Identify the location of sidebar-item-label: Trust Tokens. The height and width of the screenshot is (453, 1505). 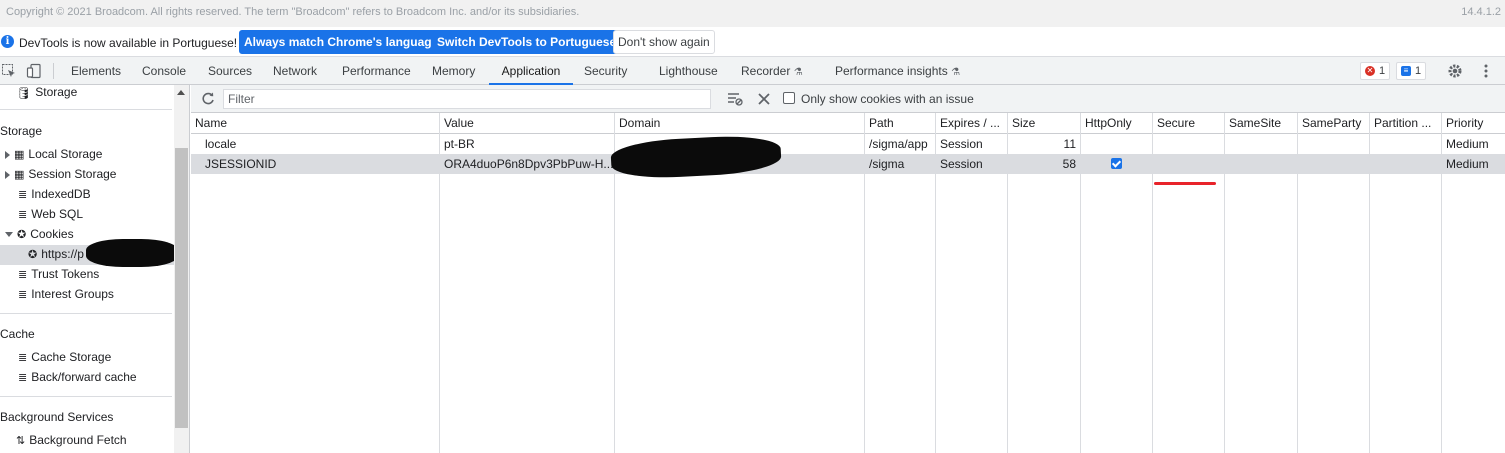
(65, 274).